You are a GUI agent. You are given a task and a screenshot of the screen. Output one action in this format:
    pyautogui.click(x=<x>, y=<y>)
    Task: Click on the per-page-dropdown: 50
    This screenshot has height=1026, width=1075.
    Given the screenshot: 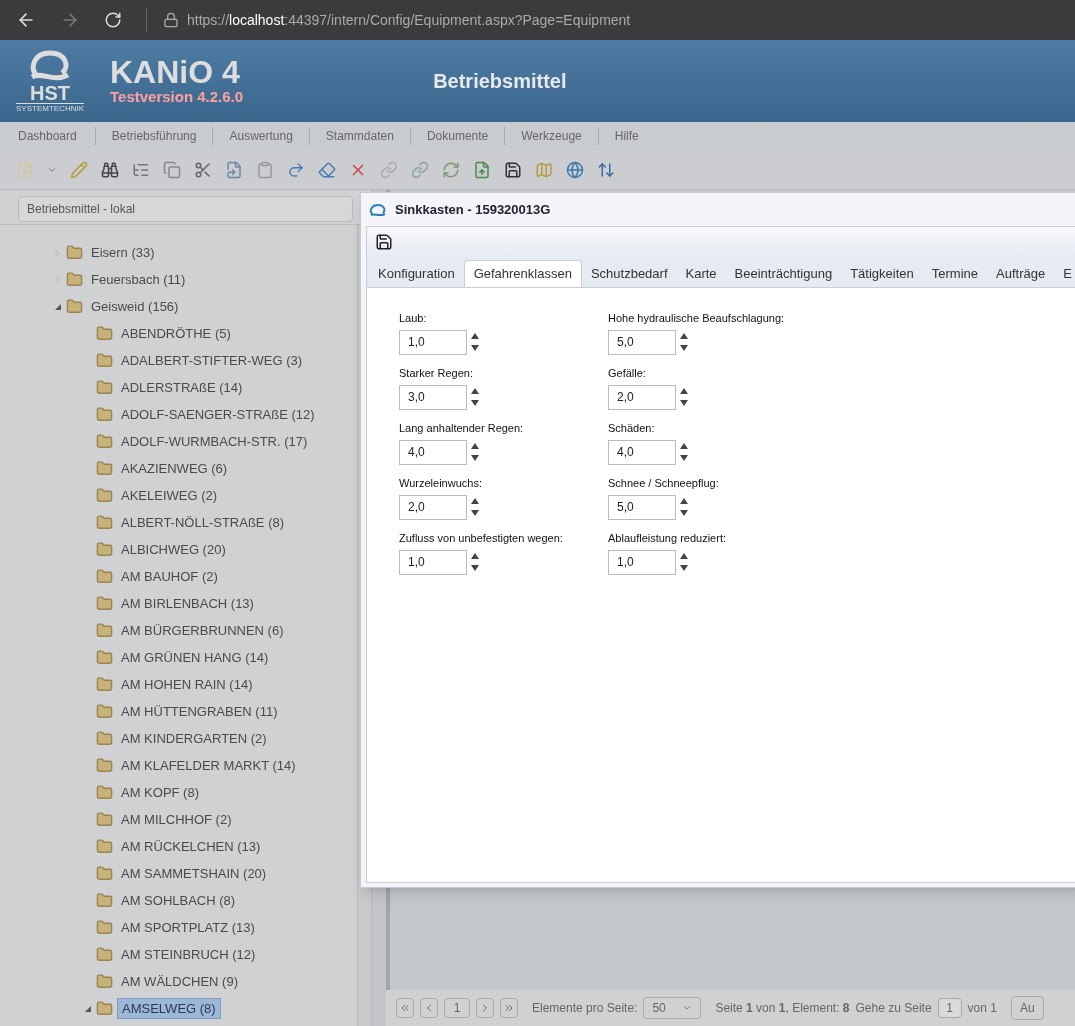 What is the action you would take?
    pyautogui.click(x=672, y=1008)
    